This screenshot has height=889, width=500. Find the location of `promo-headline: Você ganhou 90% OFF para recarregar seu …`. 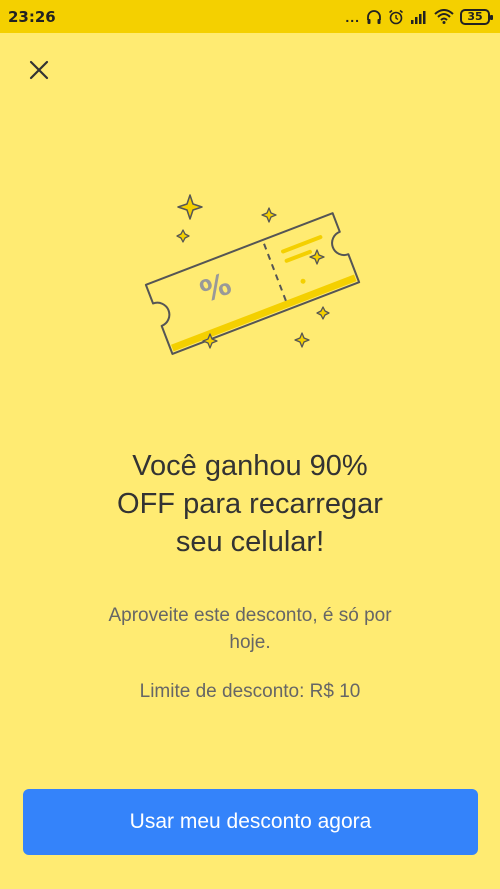

promo-headline: Você ganhou 90% OFF para recarregar seu … is located at coordinates (250, 504).